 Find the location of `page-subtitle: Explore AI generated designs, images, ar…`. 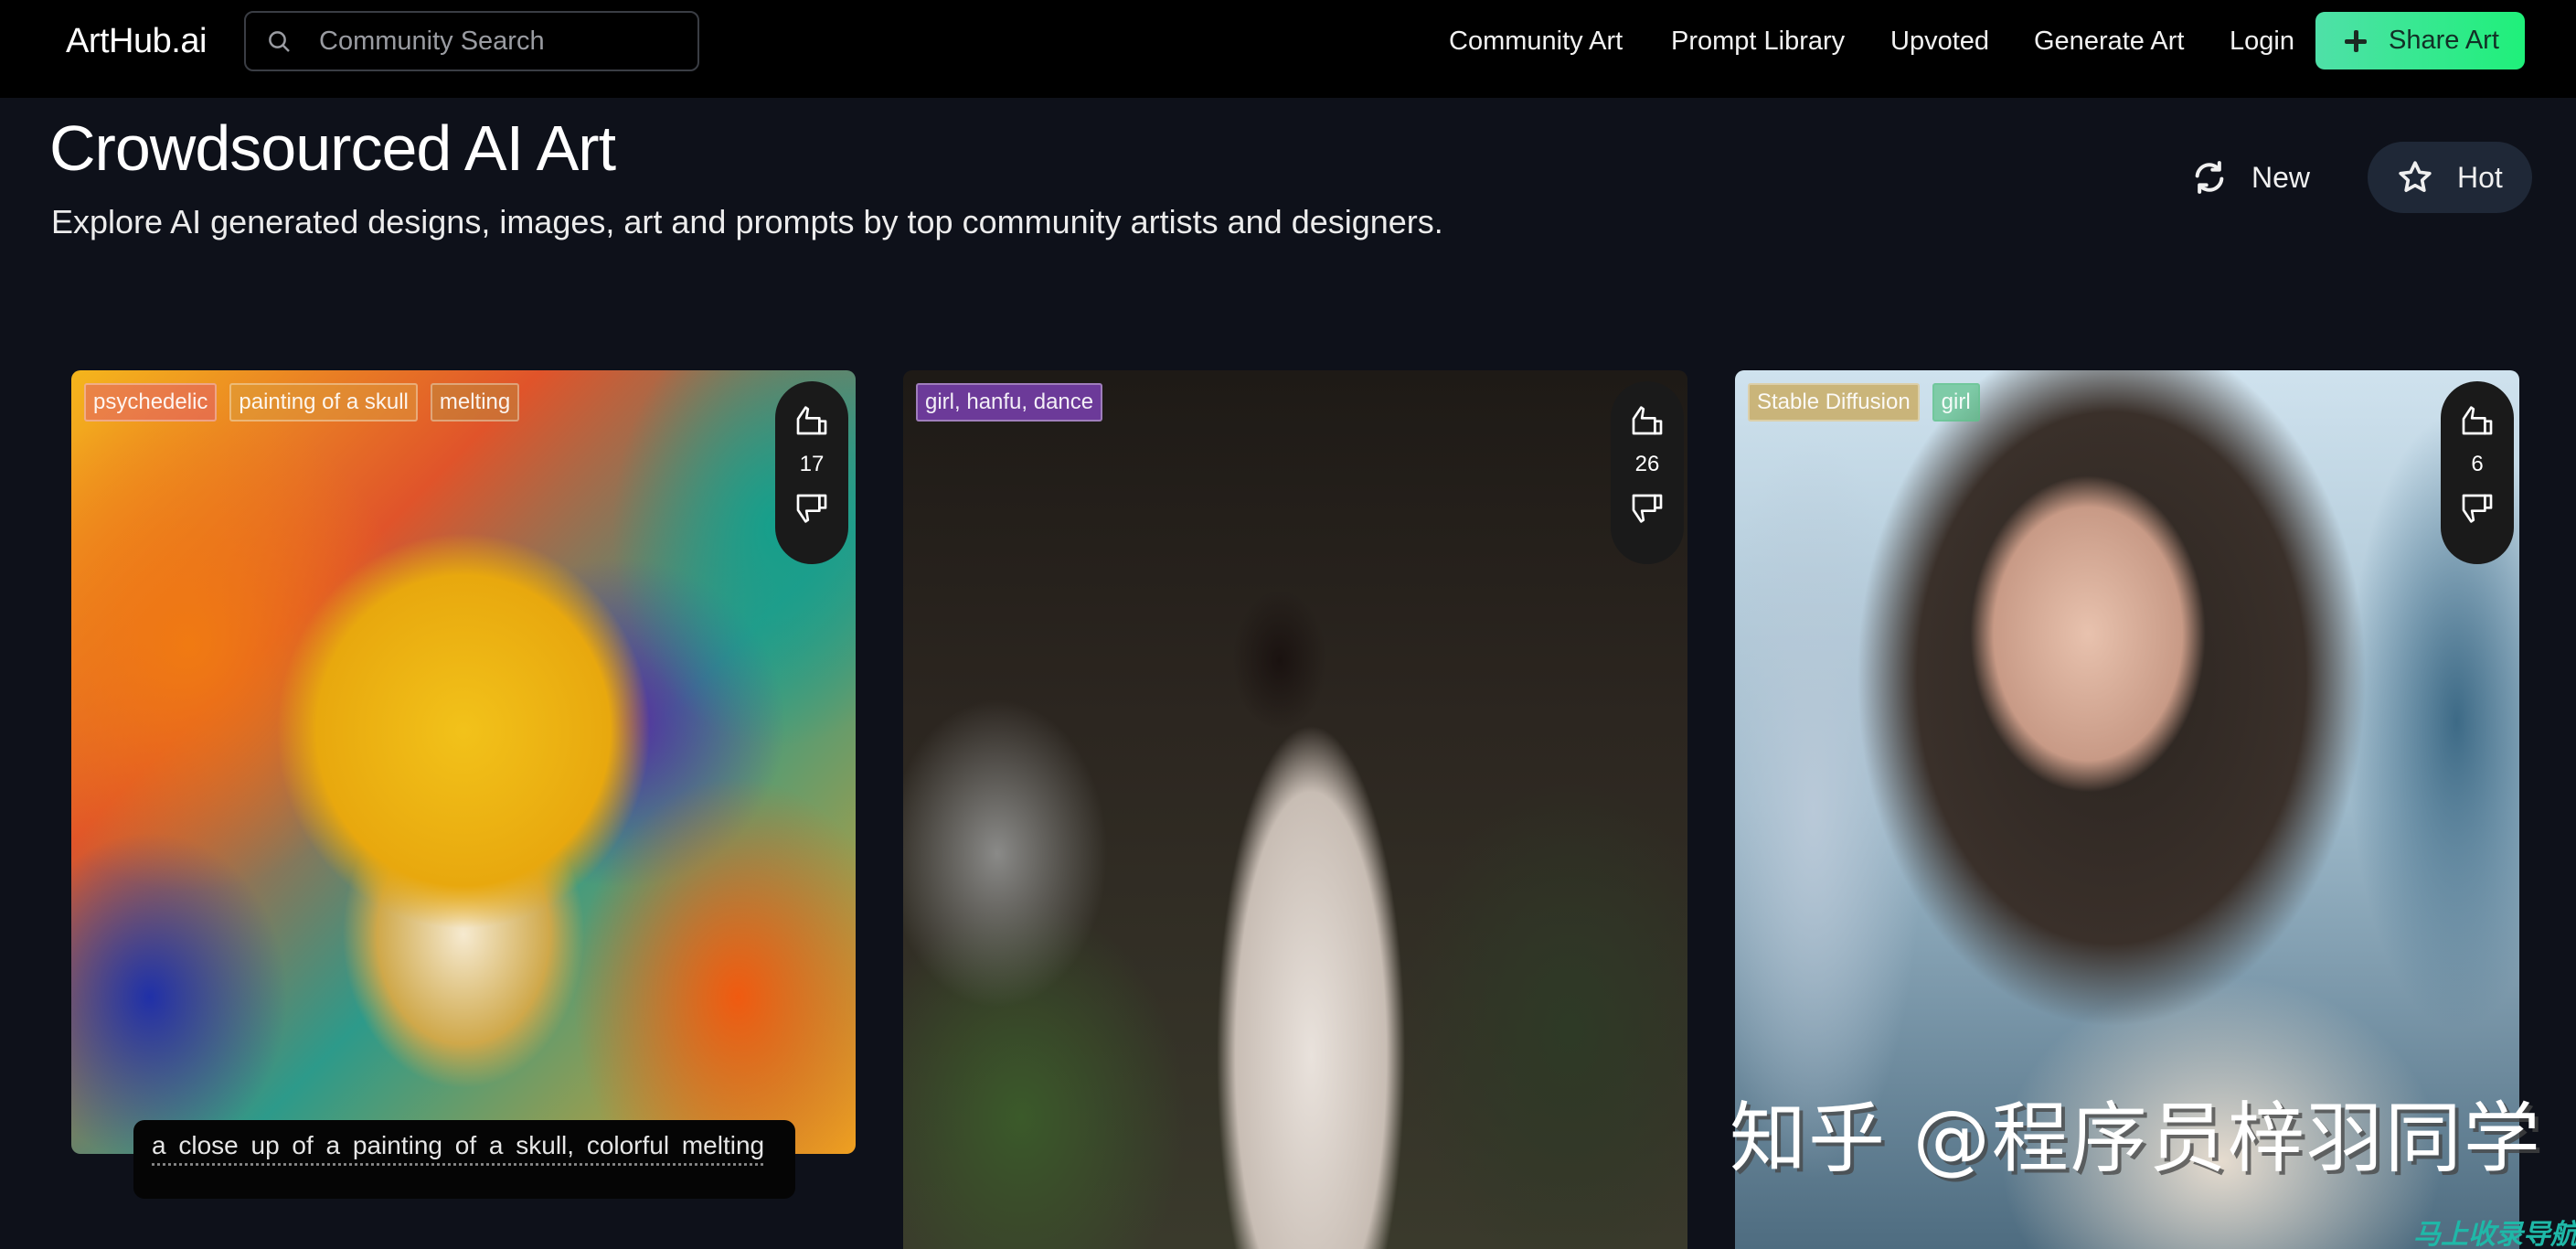

page-subtitle: Explore AI generated designs, images, ar… is located at coordinates (747, 221).